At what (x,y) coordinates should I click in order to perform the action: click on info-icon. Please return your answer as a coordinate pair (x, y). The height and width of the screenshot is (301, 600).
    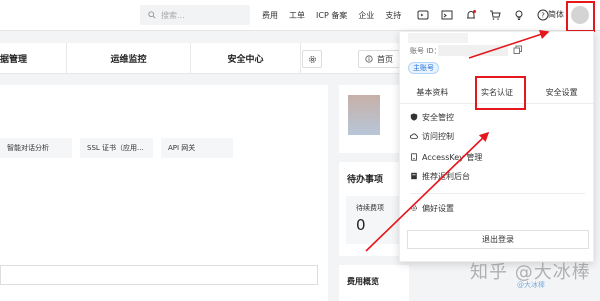
    Looking at the image, I should click on (369, 59).